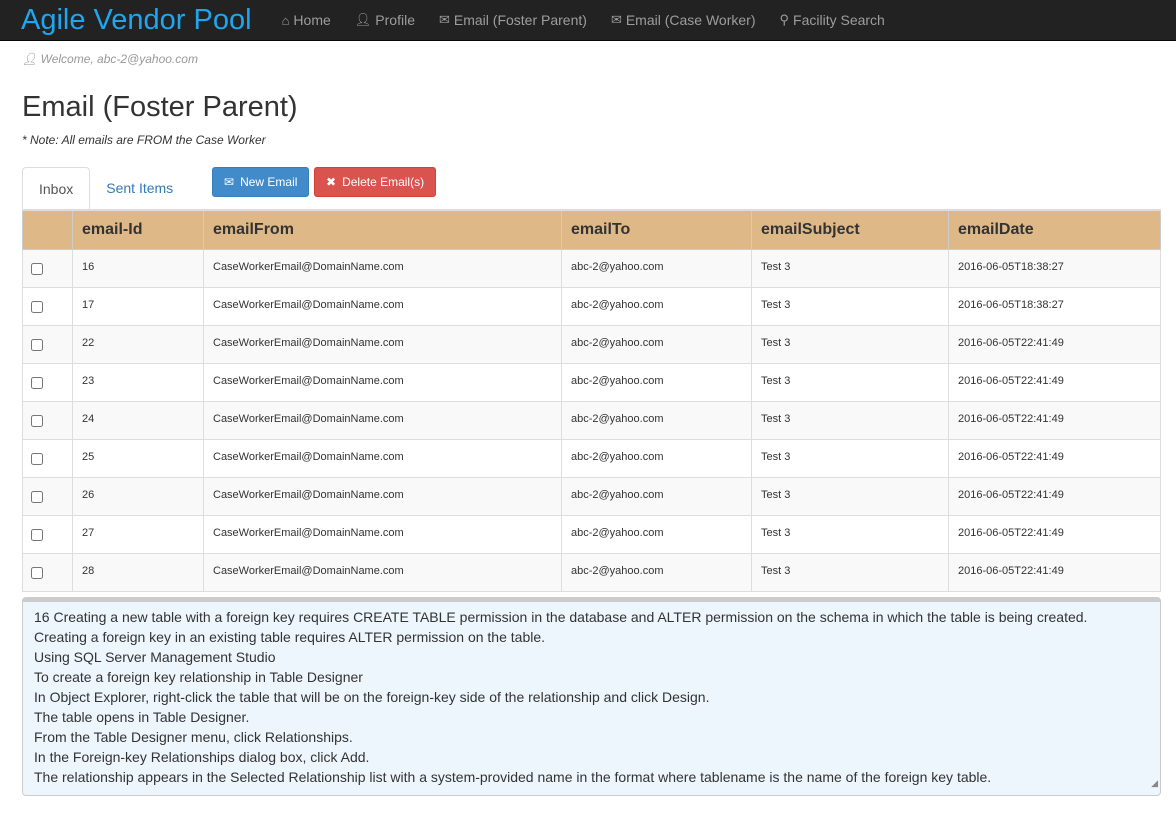  I want to click on nav-email-foster-parent: ✉ Email (Foster Parent), so click(513, 20).